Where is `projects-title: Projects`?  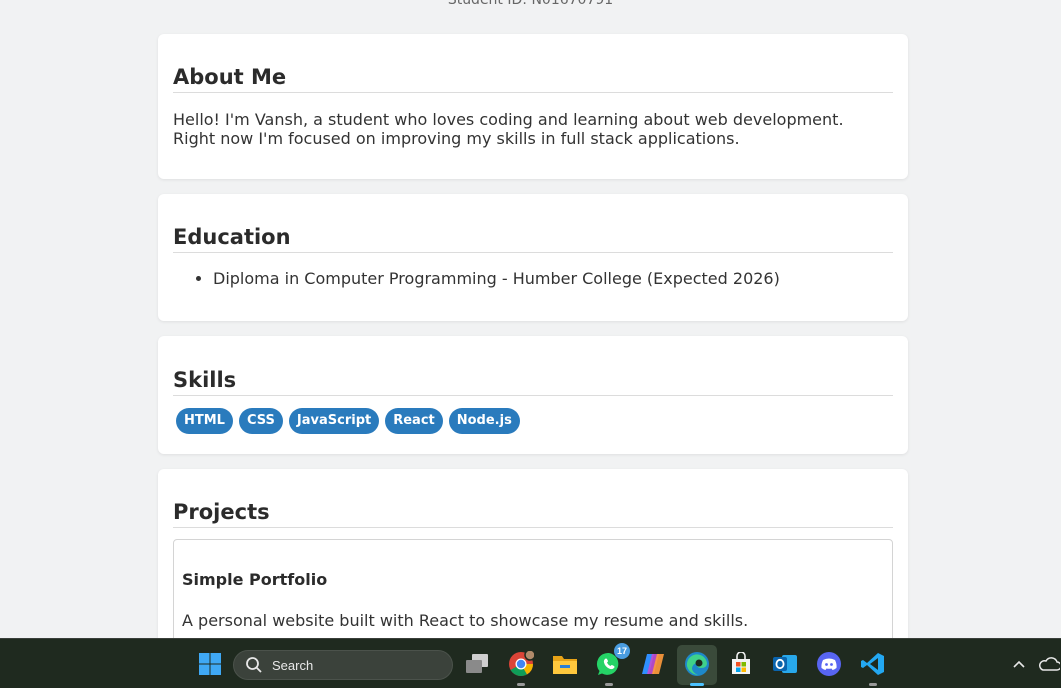
projects-title: Projects is located at coordinates (533, 514).